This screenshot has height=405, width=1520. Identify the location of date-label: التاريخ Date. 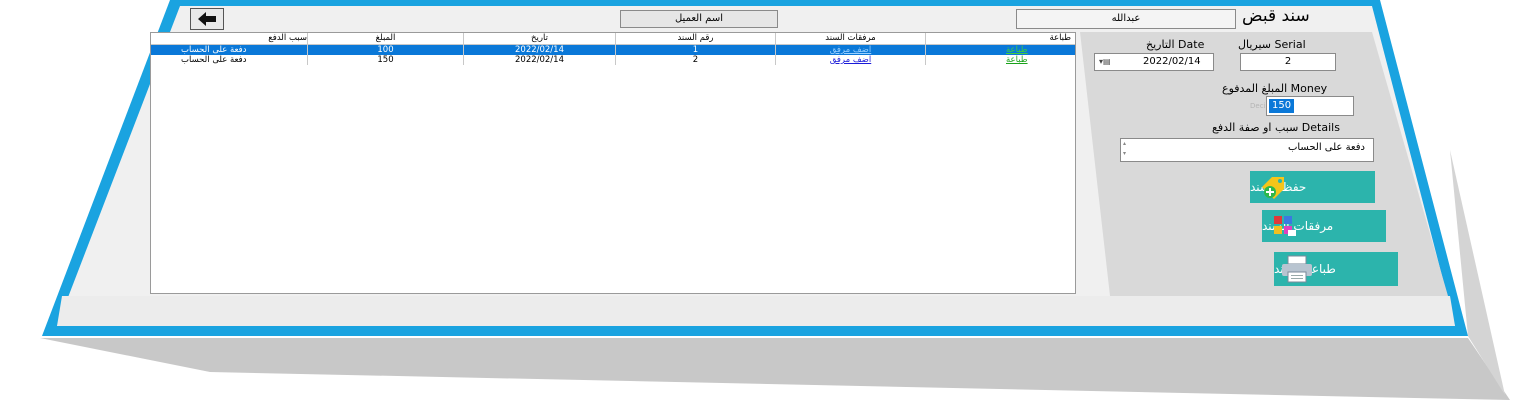
(1175, 44).